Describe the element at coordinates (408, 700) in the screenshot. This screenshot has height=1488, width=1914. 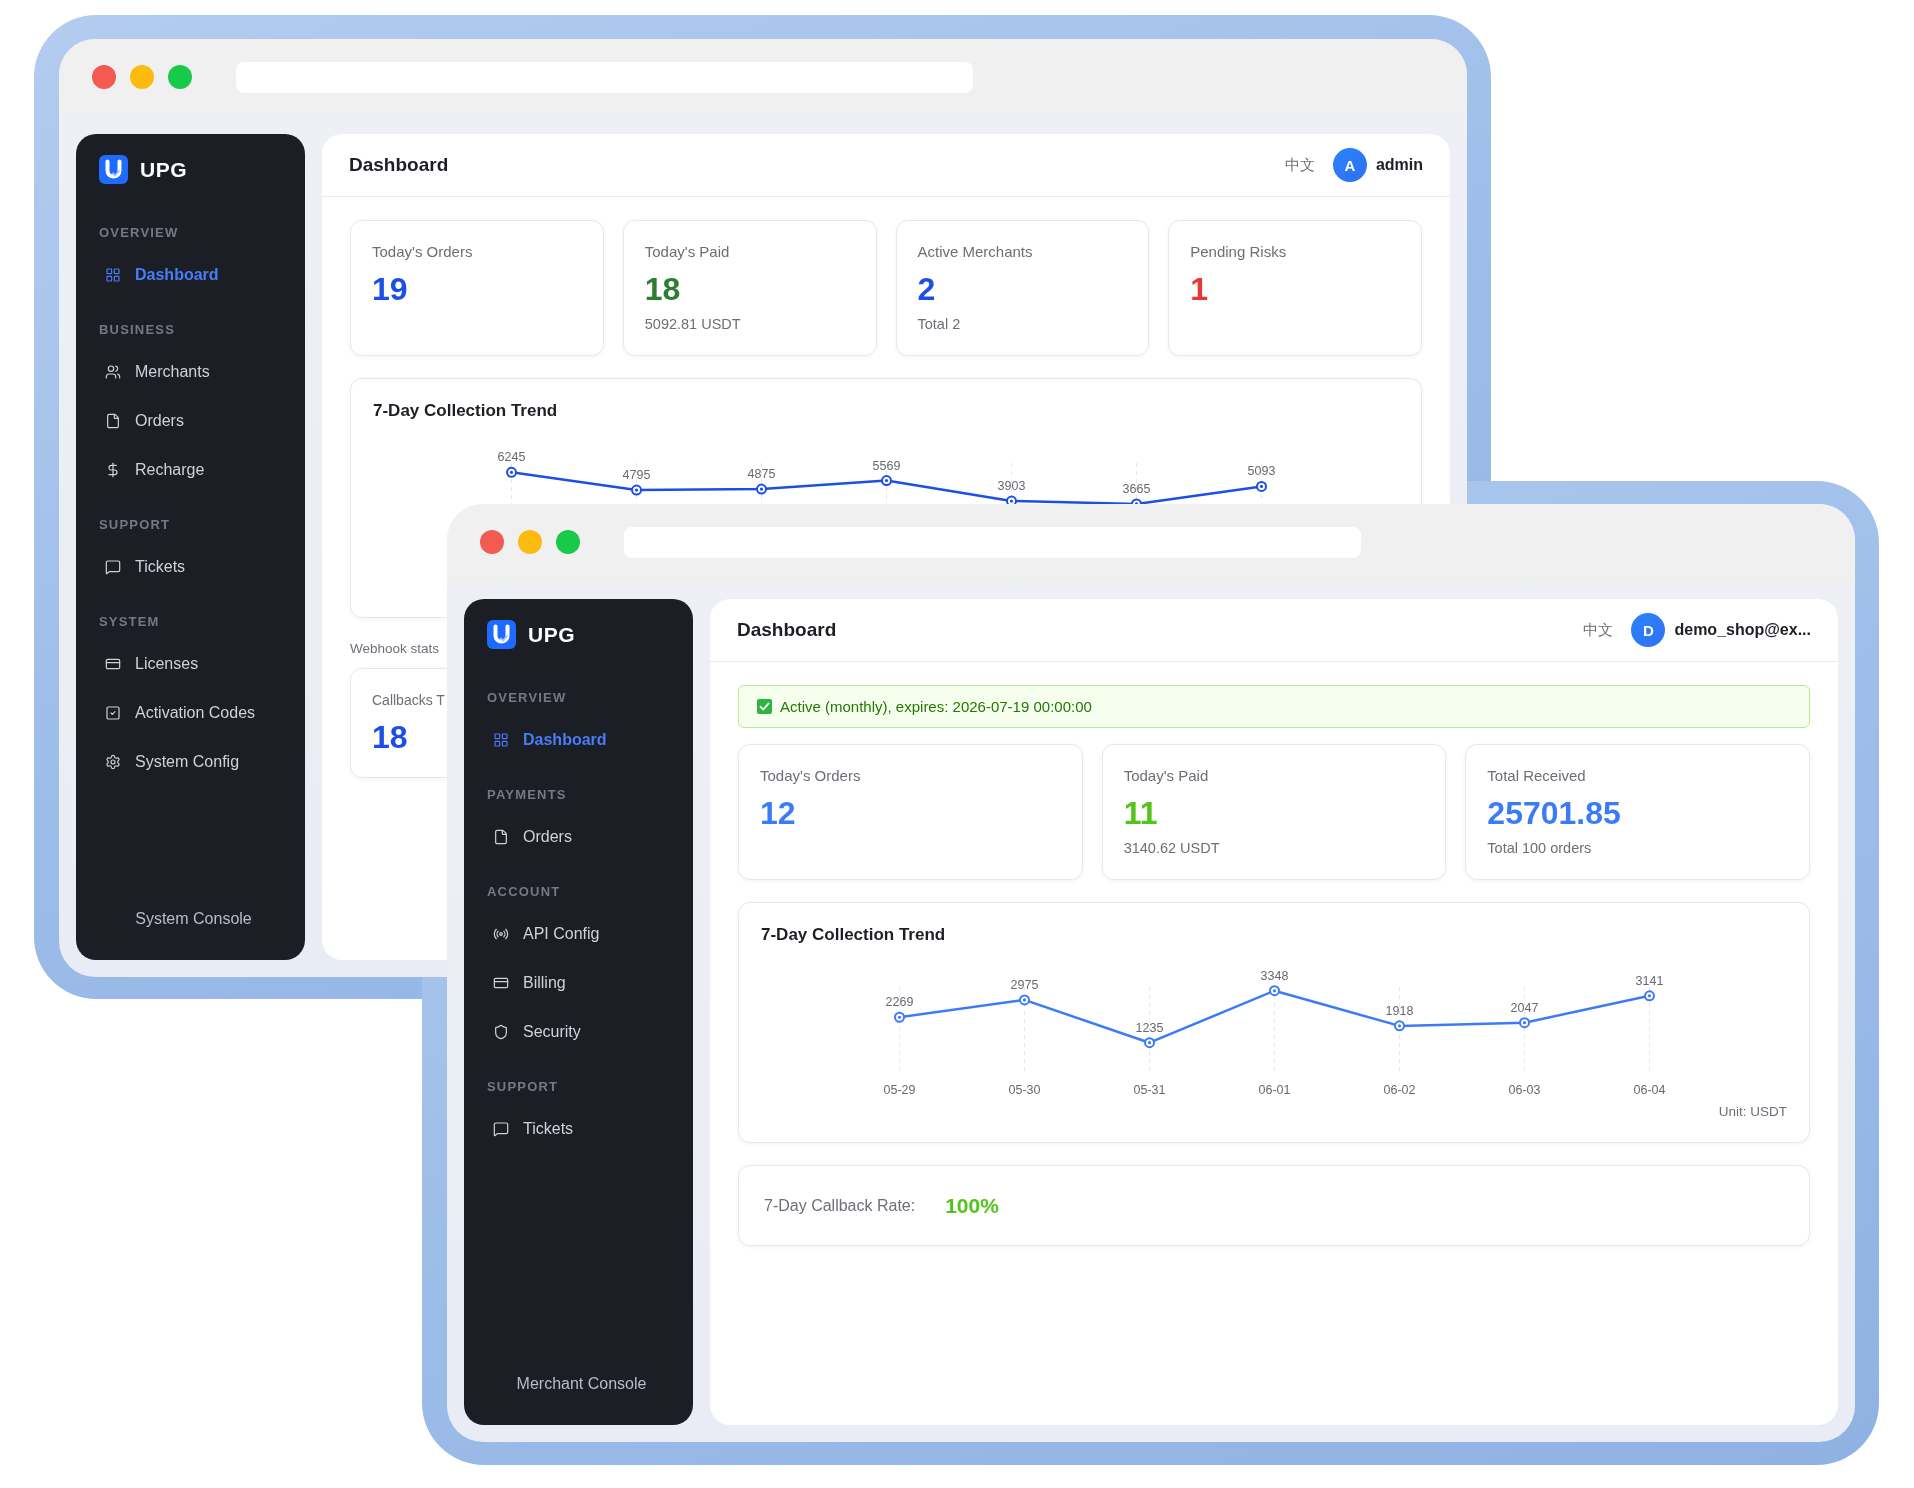
I see `stat-label: Callbacks T` at that location.